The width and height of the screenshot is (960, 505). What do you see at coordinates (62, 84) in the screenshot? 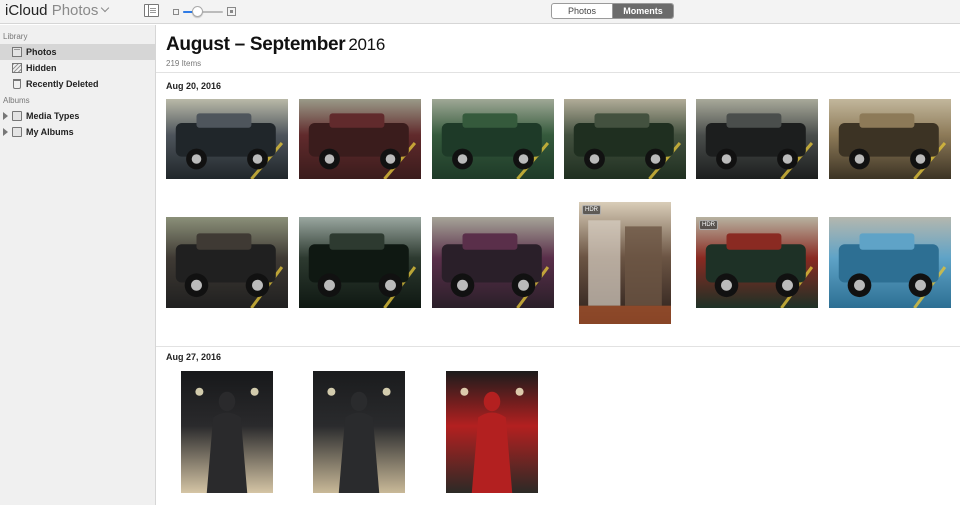
I see `sidebar-item-label: Recently Deleted` at bounding box center [62, 84].